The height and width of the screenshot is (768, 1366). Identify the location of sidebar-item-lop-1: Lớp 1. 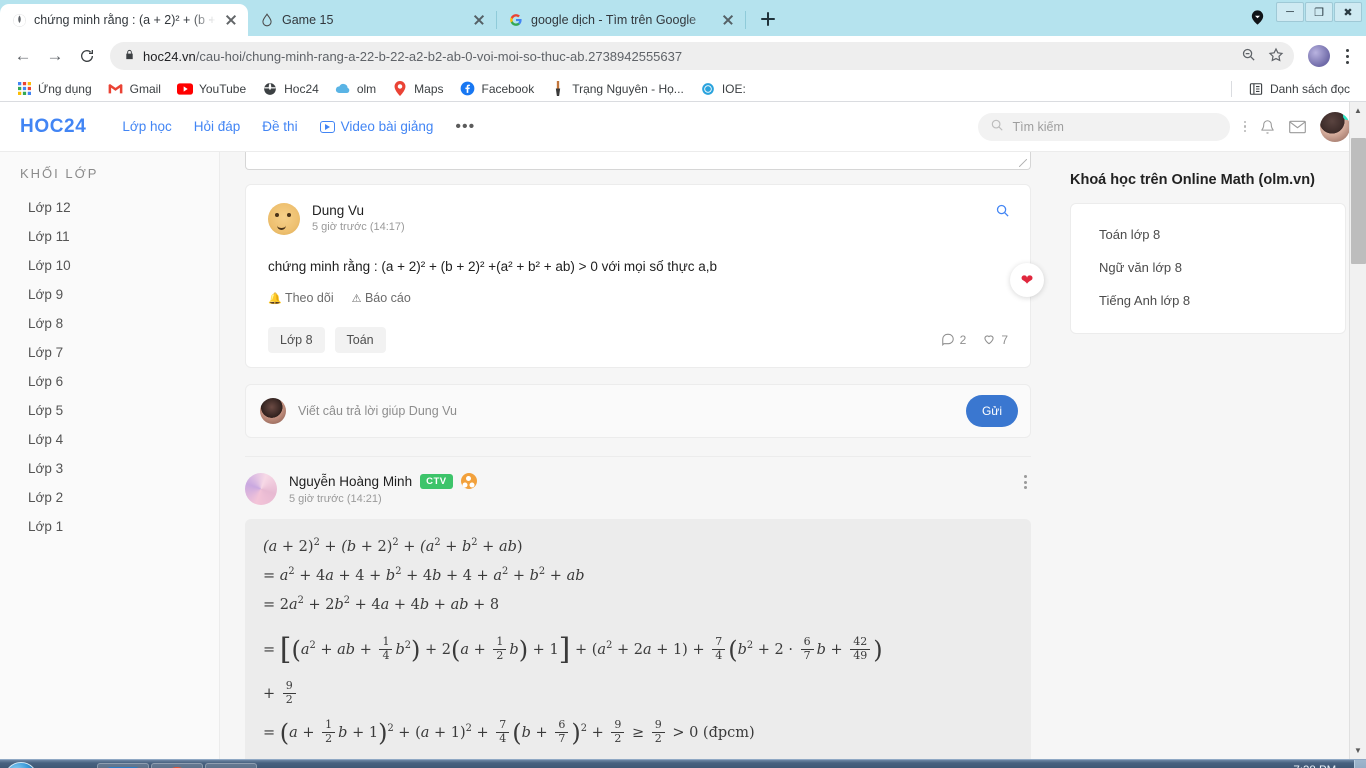
(109, 526).